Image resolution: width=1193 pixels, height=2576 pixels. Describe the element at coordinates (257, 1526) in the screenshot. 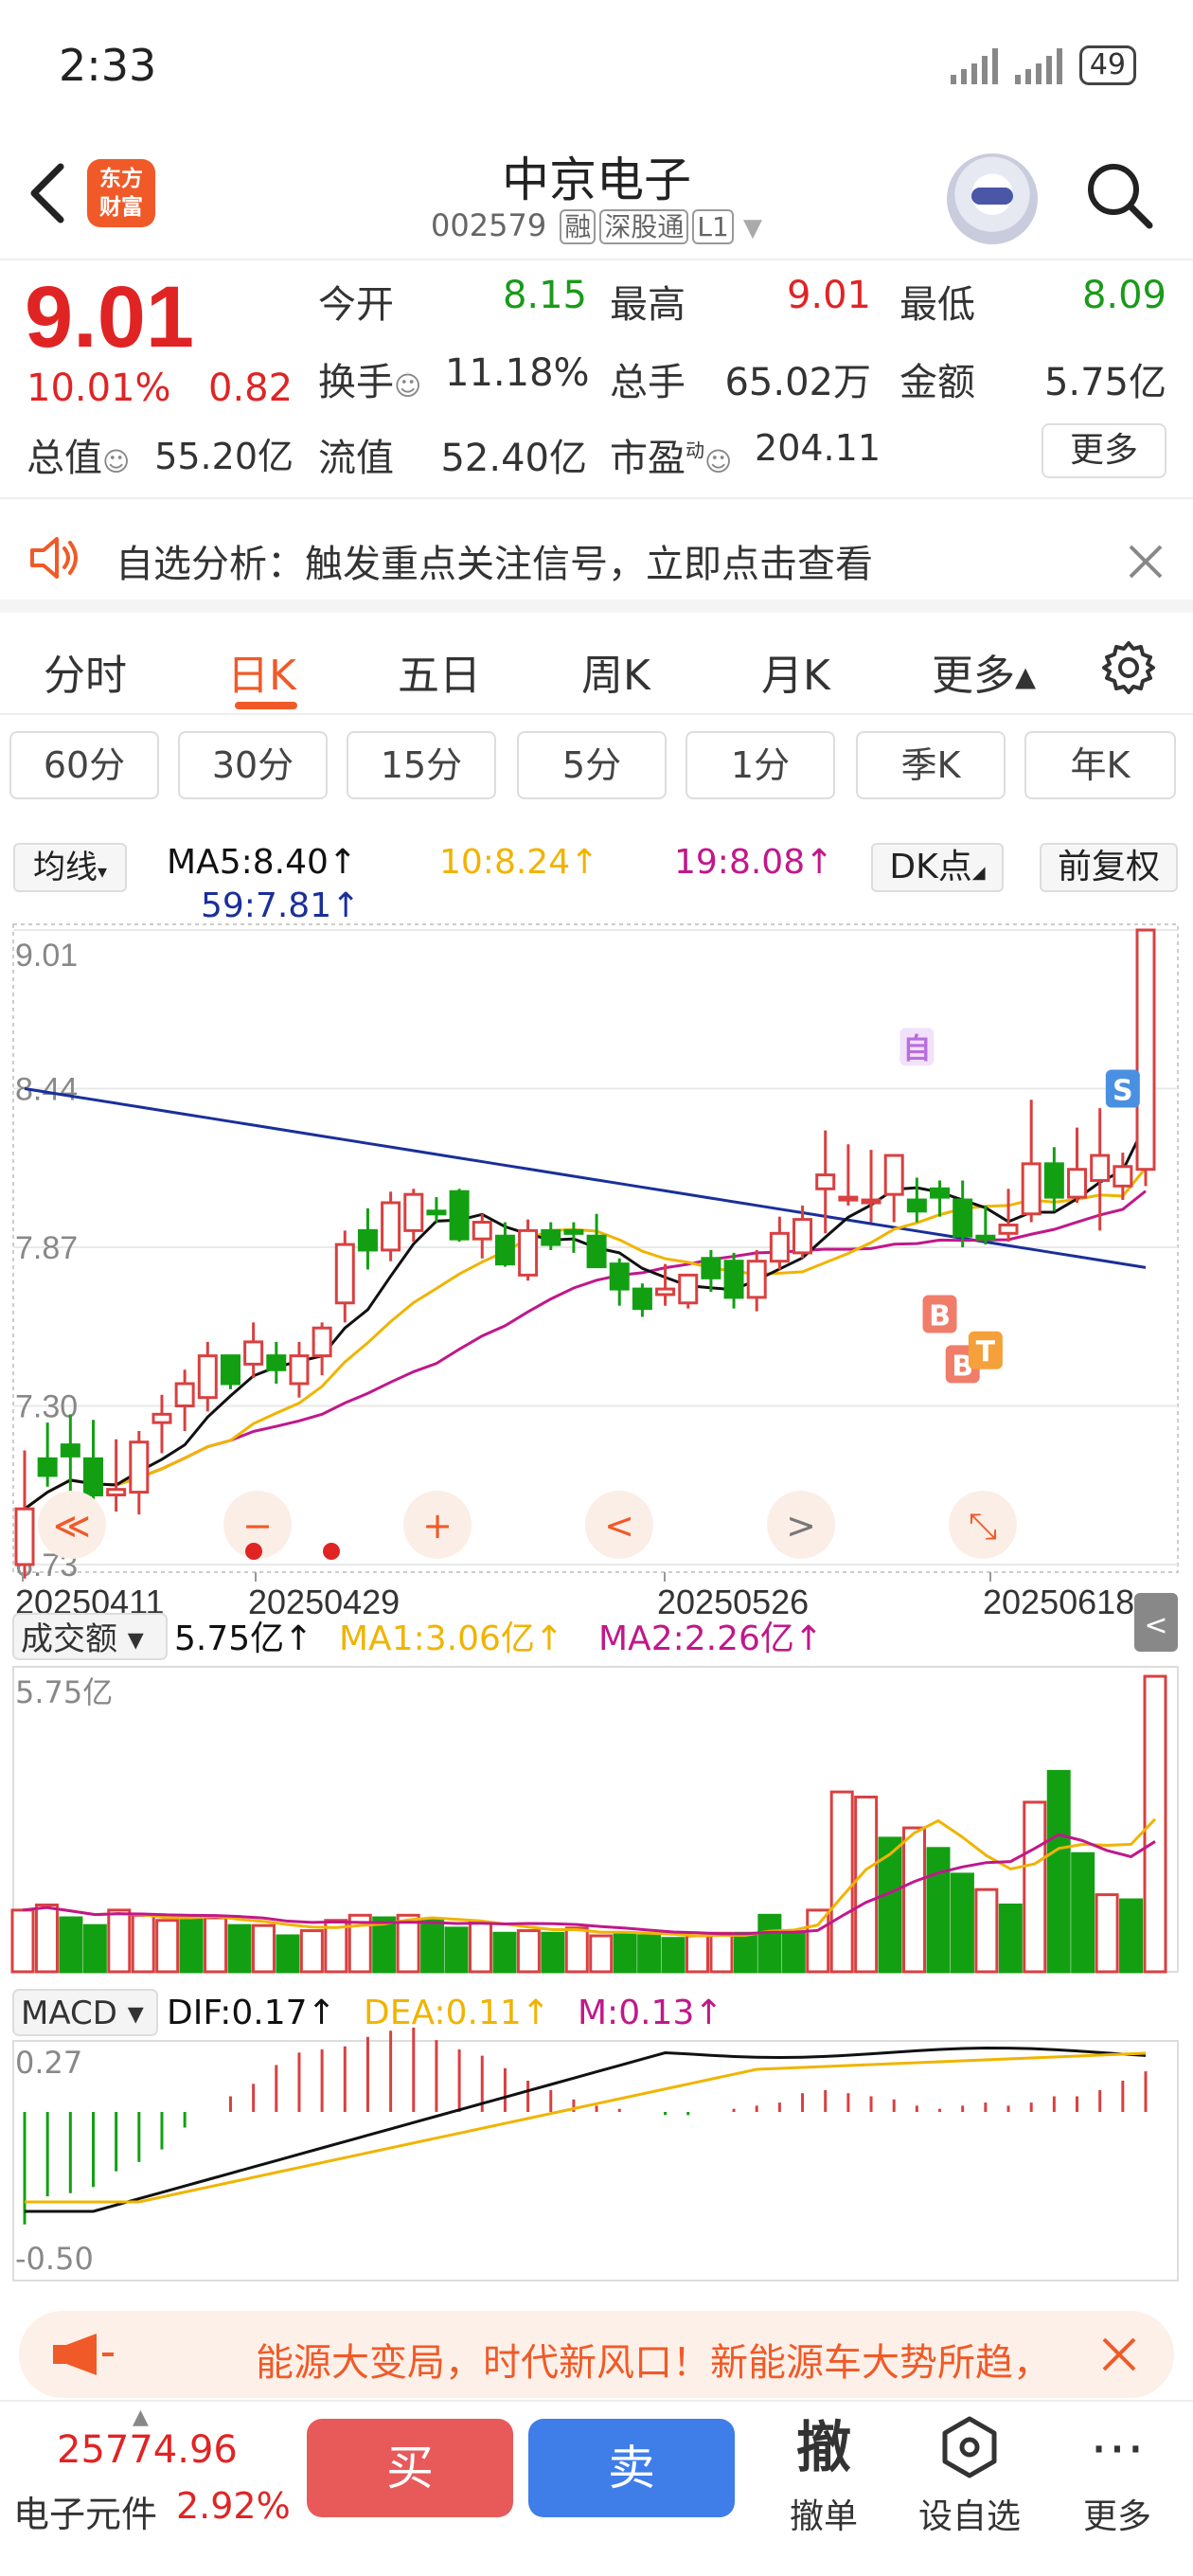

I see `chart-control-icon: −` at that location.